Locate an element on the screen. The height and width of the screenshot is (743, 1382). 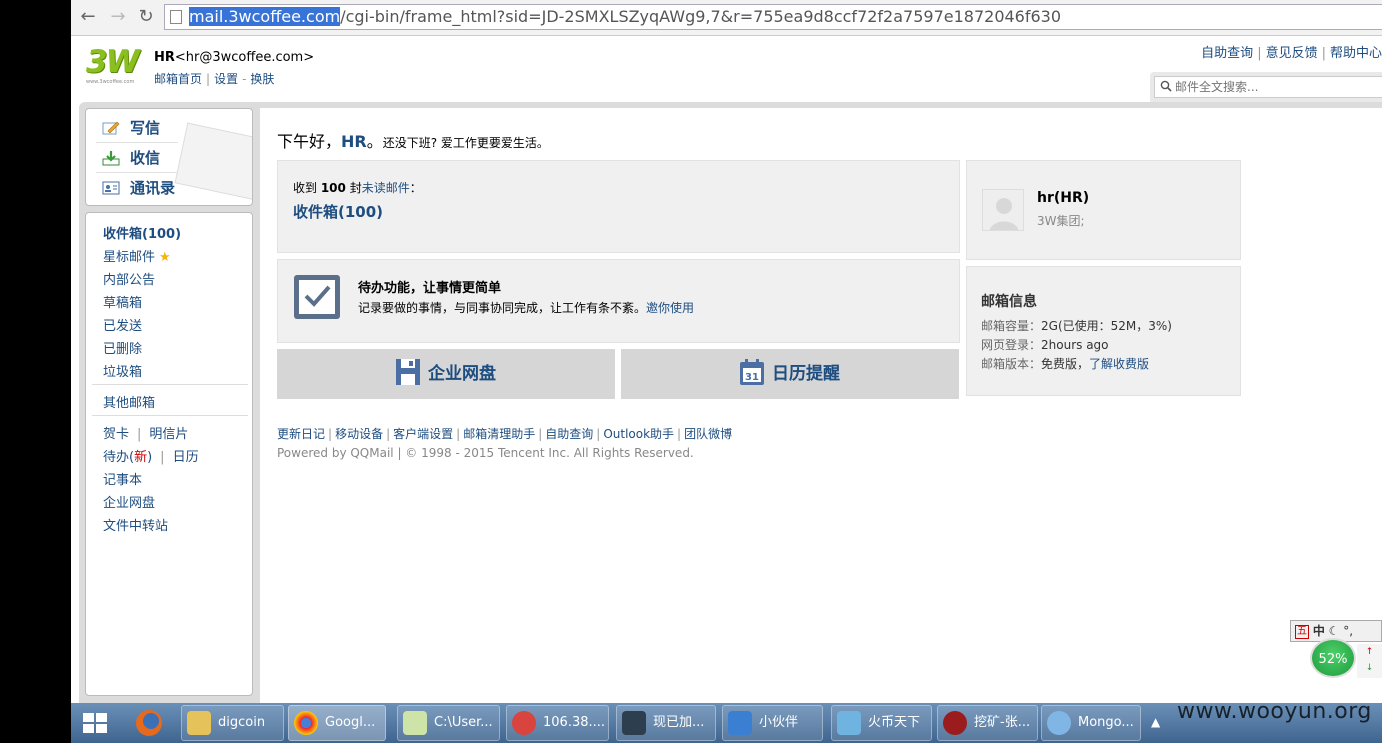
reload-icon: ↻ is located at coordinates (146, 17).